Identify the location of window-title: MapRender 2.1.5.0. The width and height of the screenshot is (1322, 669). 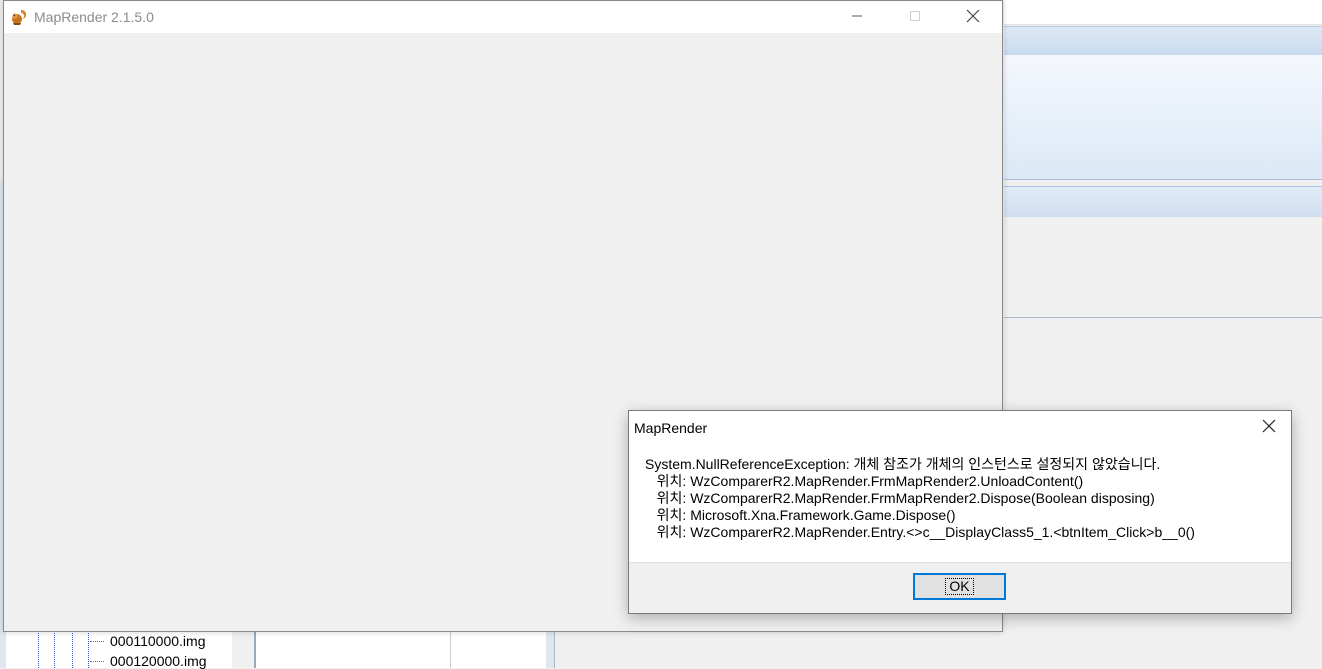
(94, 17).